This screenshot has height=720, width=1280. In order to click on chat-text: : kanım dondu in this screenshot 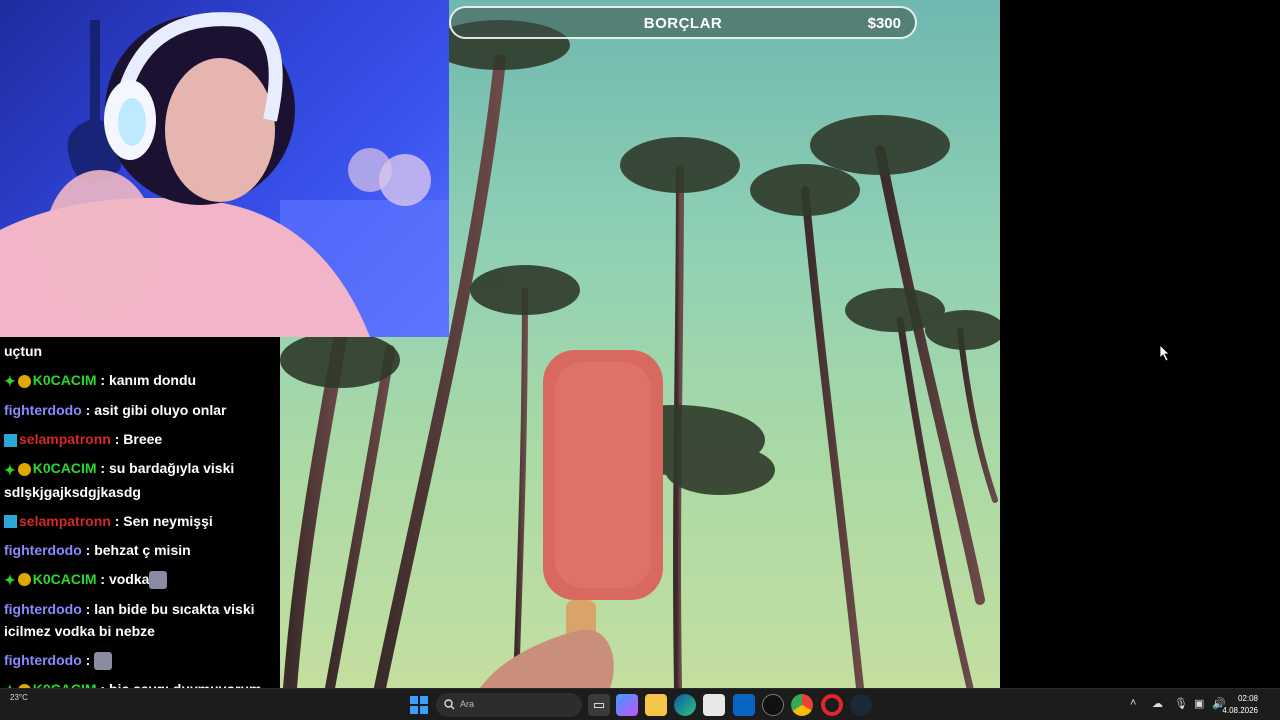, I will do `click(146, 380)`.